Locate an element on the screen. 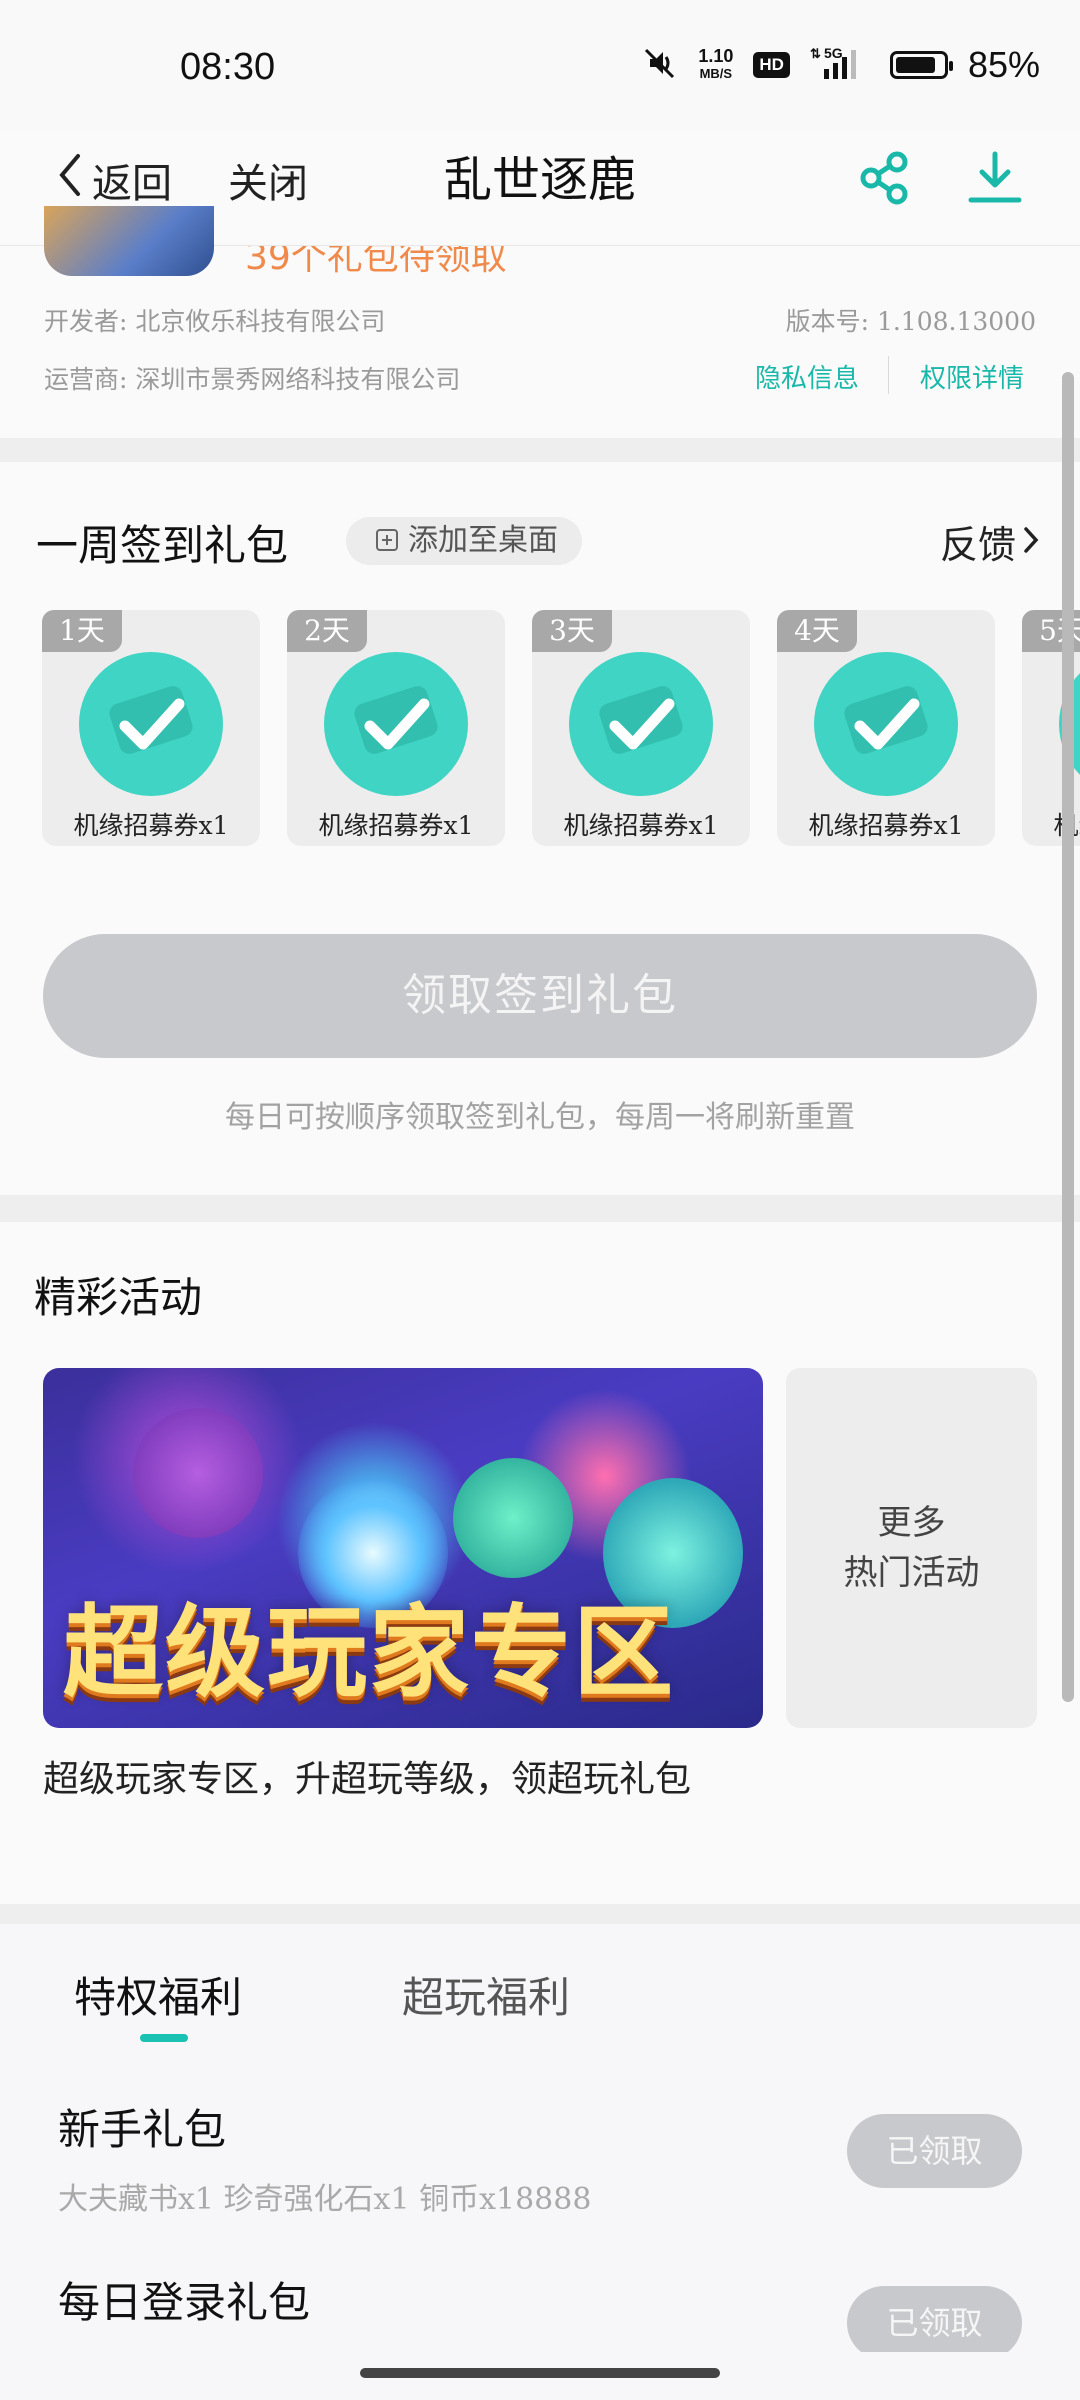 The width and height of the screenshot is (1080, 2400). version-text: 版本号: 1.108.13000 is located at coordinates (910, 321).